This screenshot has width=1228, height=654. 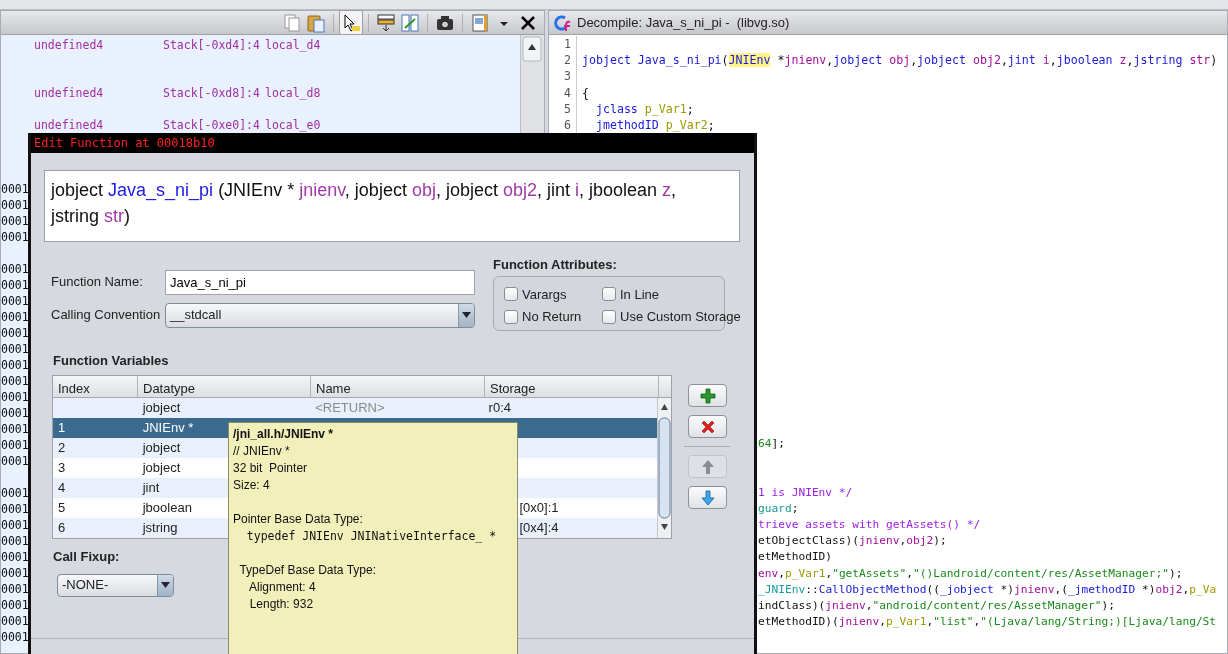 What do you see at coordinates (293, 125) in the screenshot?
I see `variable-name: local_e0` at bounding box center [293, 125].